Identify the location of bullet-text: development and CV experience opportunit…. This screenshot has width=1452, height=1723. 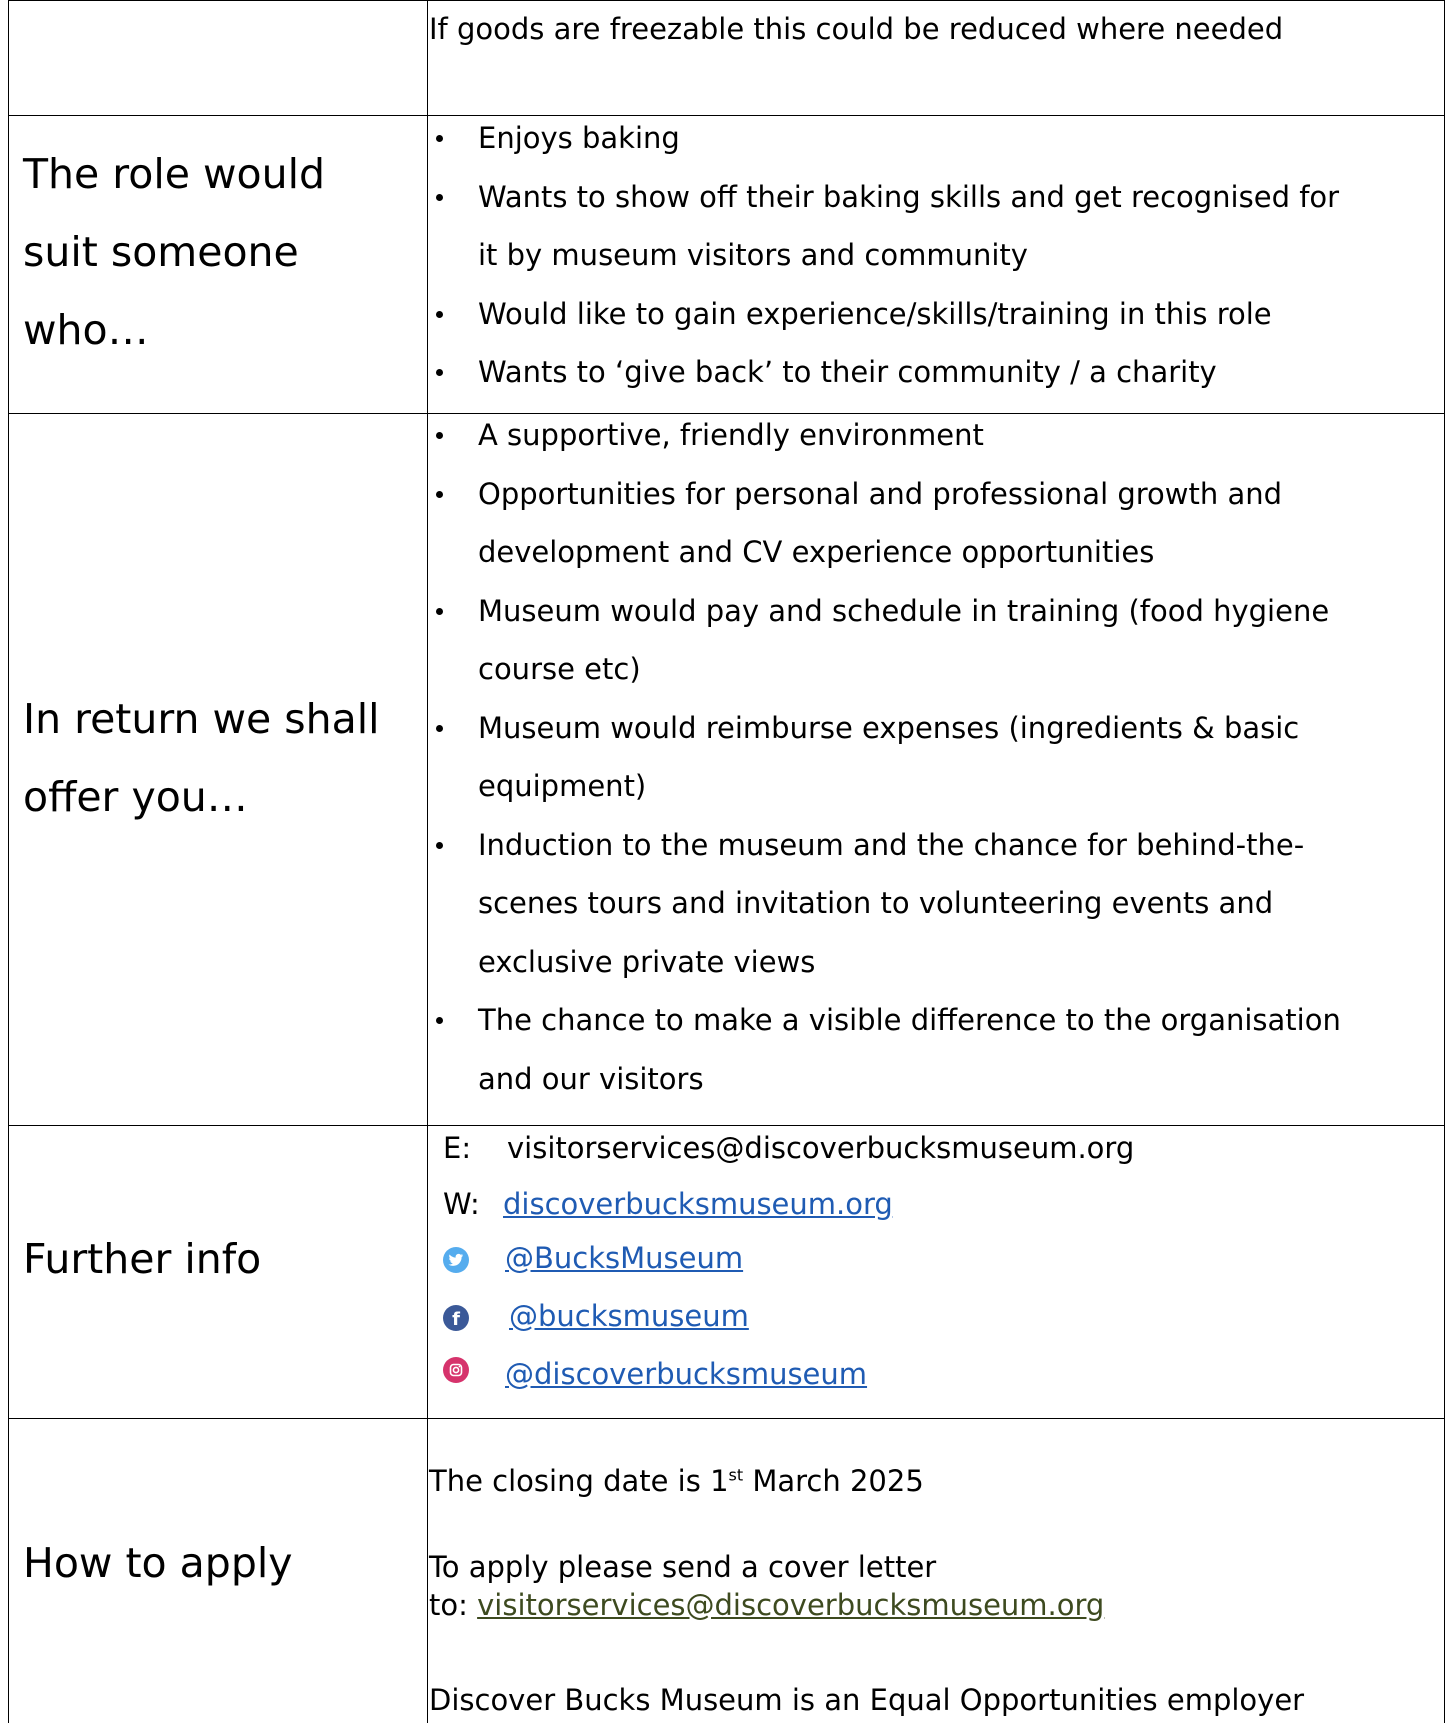
(816, 552).